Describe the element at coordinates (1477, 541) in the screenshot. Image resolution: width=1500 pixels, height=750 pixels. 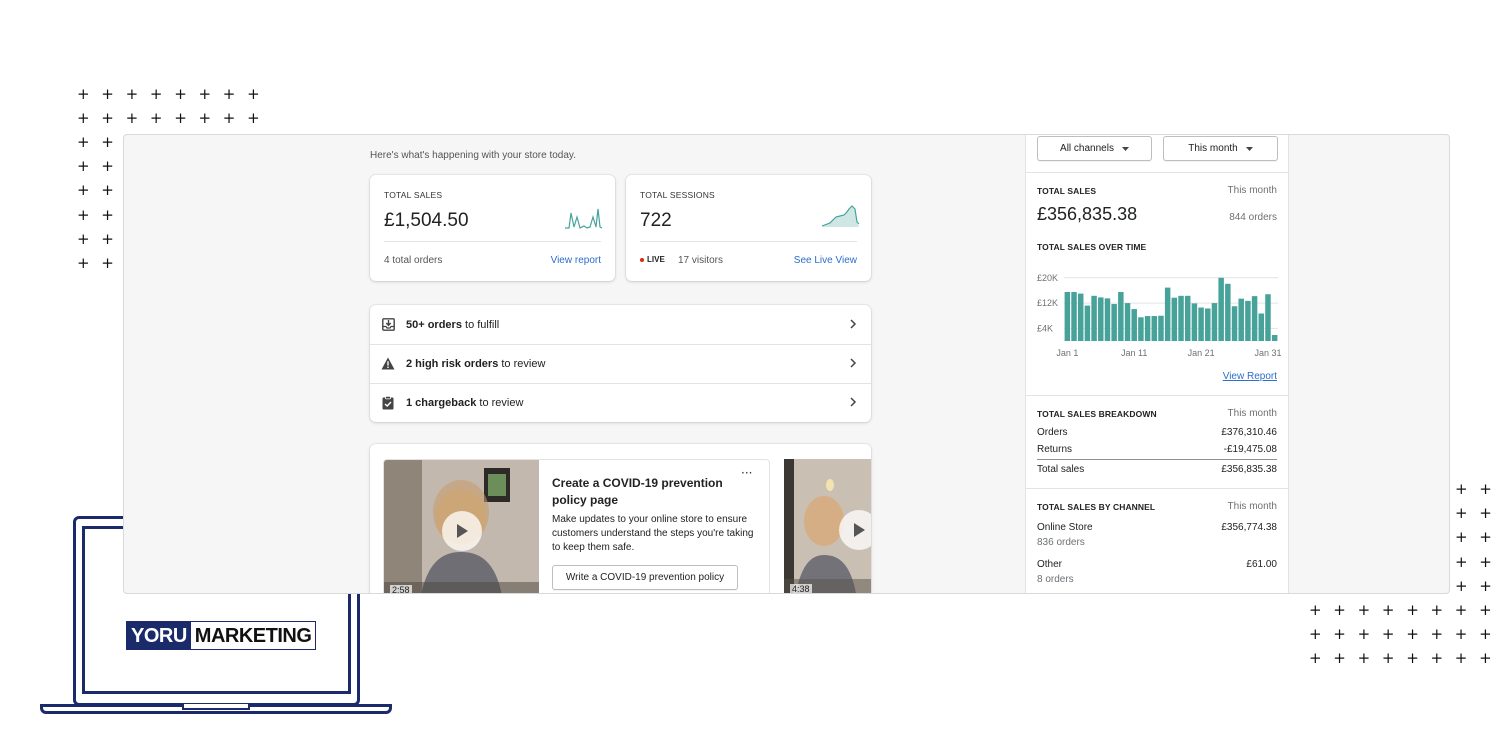
I see `plus-pattern-right-column: + + + + + + + + + +` at that location.